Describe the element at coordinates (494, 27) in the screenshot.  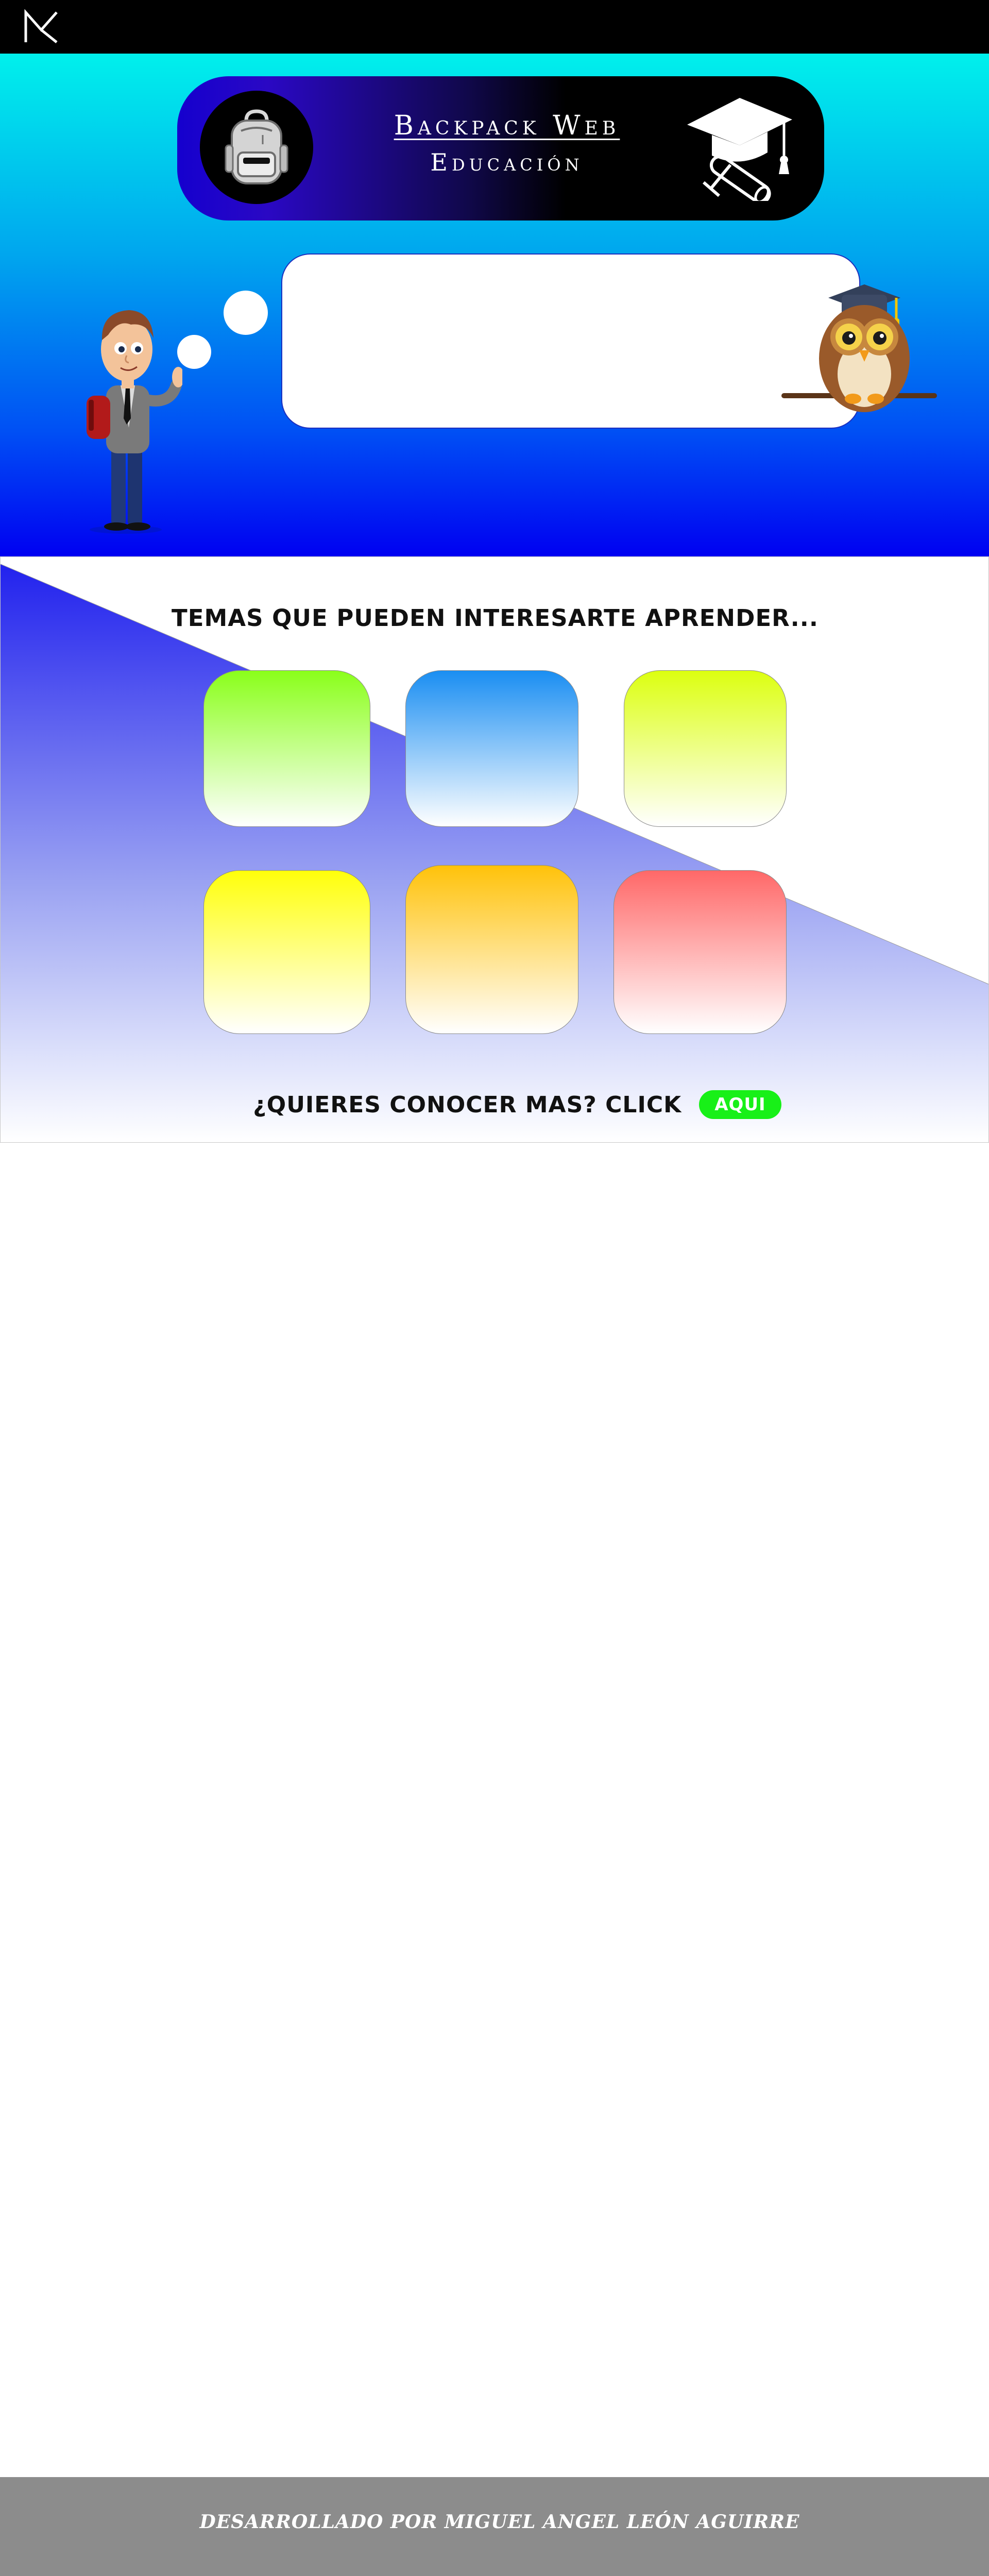
I see `top-bar` at that location.